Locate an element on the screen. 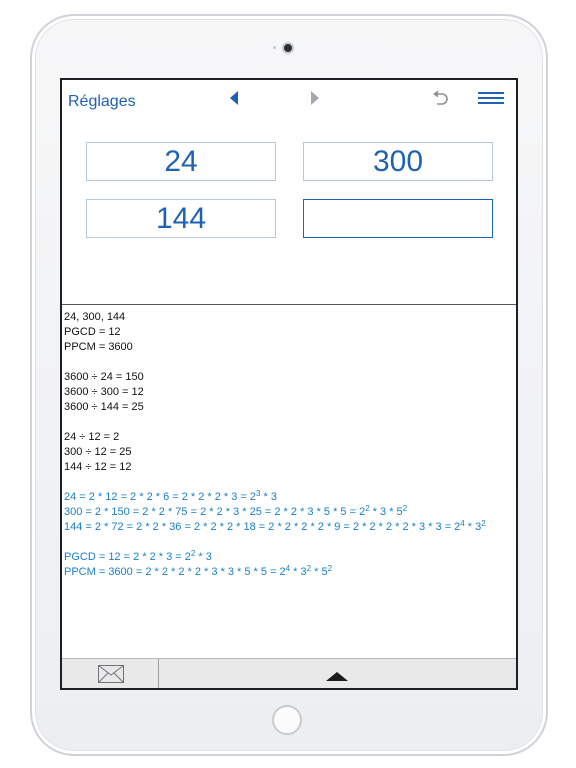 This screenshot has width=576, height=768. pgcd-division-24: 24 ÷ 12 = 2 is located at coordinates (92, 437).